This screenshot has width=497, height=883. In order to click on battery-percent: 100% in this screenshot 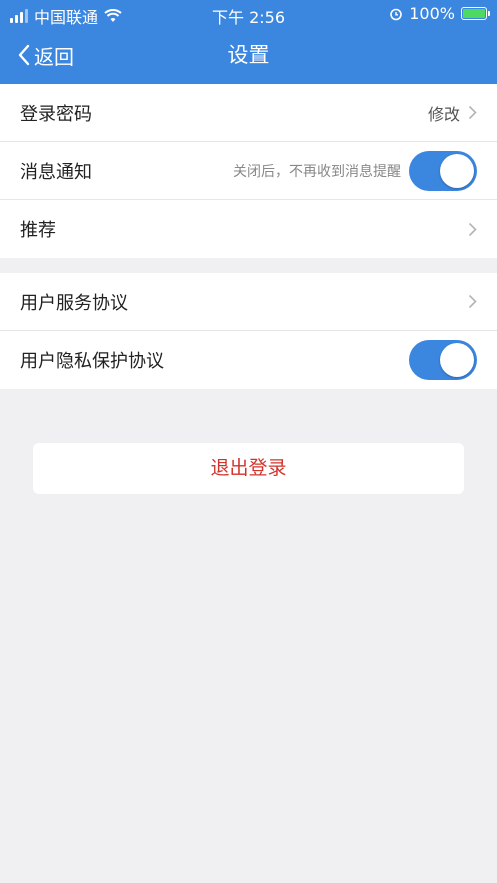, I will do `click(432, 13)`.